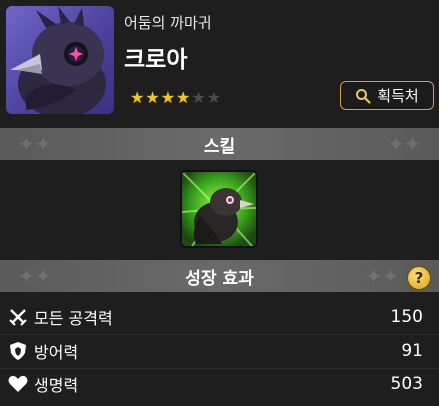 The width and height of the screenshot is (439, 406). What do you see at coordinates (219, 351) in the screenshot?
I see `stat-row-defense: 방어력 91` at bounding box center [219, 351].